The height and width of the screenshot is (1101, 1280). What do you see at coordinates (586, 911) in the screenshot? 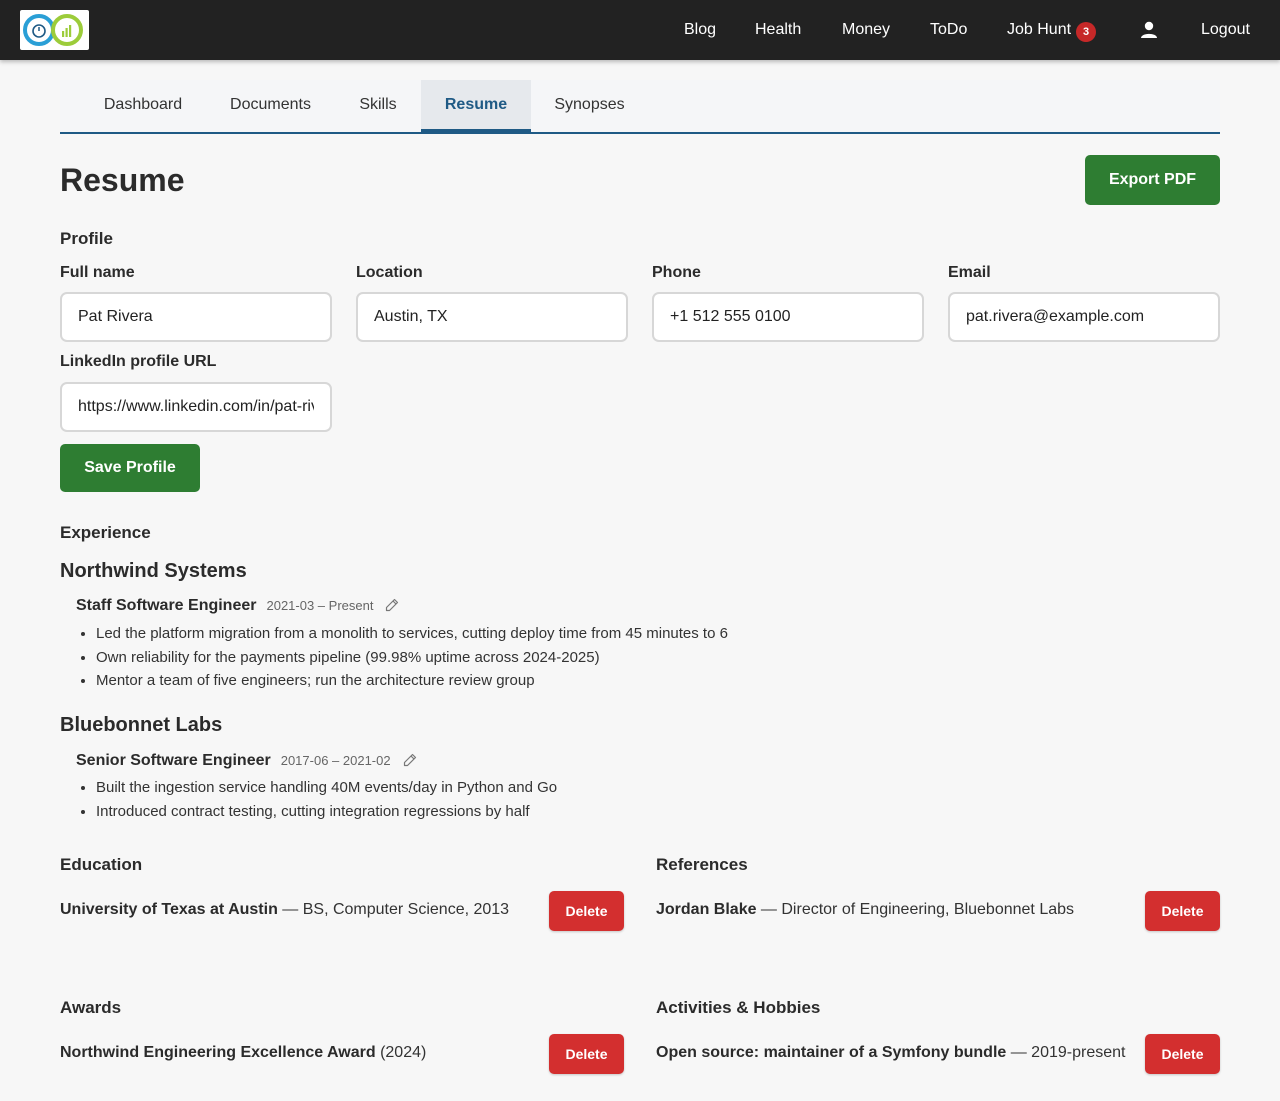
I see `delete-education-button: Delete` at bounding box center [586, 911].